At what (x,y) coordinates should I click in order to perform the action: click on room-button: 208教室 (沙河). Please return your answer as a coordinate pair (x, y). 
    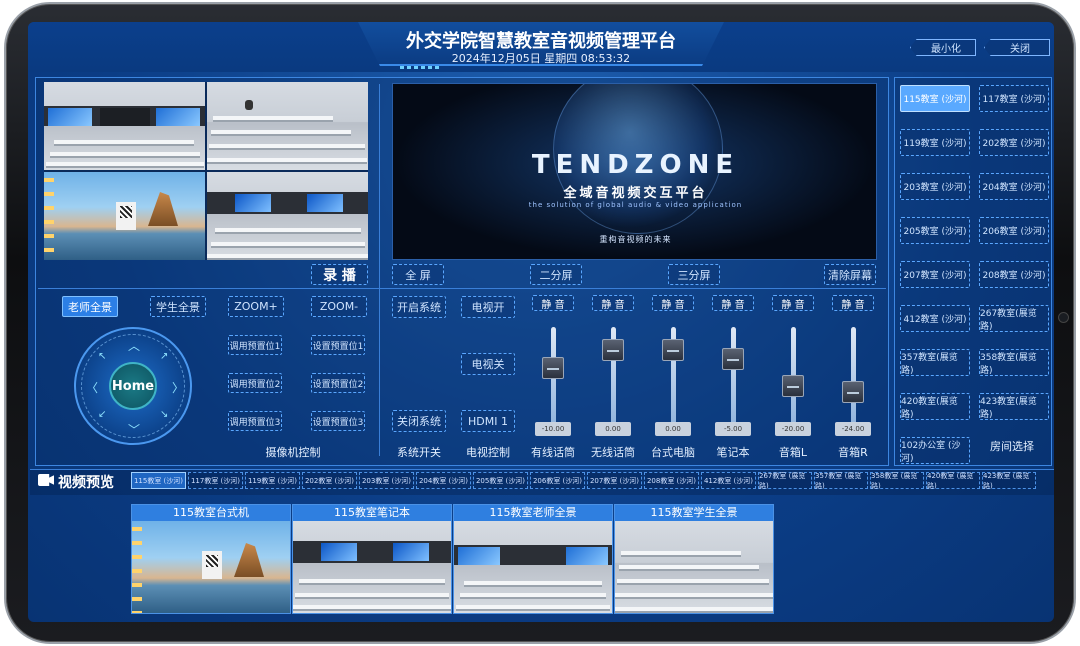
    Looking at the image, I should click on (1014, 274).